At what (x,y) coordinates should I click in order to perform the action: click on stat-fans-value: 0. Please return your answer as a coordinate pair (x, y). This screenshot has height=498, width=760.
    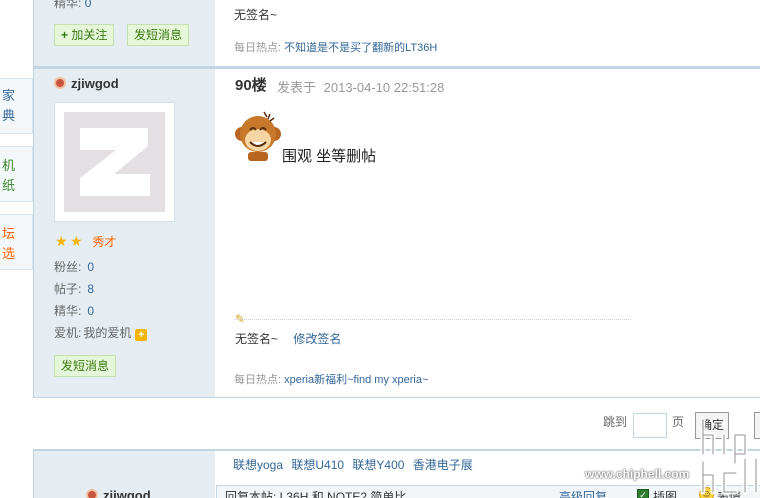
    Looking at the image, I should click on (90, 267).